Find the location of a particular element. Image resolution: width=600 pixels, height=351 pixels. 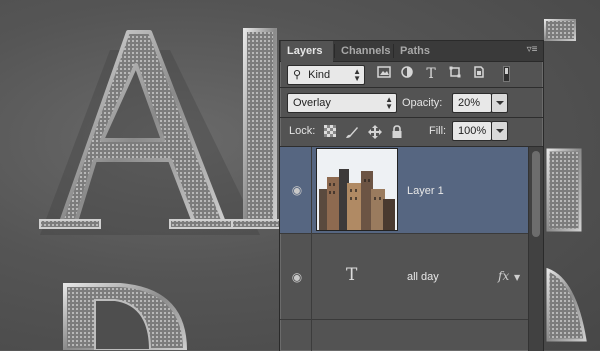

lock-image-pixels-icon is located at coordinates (352, 132).